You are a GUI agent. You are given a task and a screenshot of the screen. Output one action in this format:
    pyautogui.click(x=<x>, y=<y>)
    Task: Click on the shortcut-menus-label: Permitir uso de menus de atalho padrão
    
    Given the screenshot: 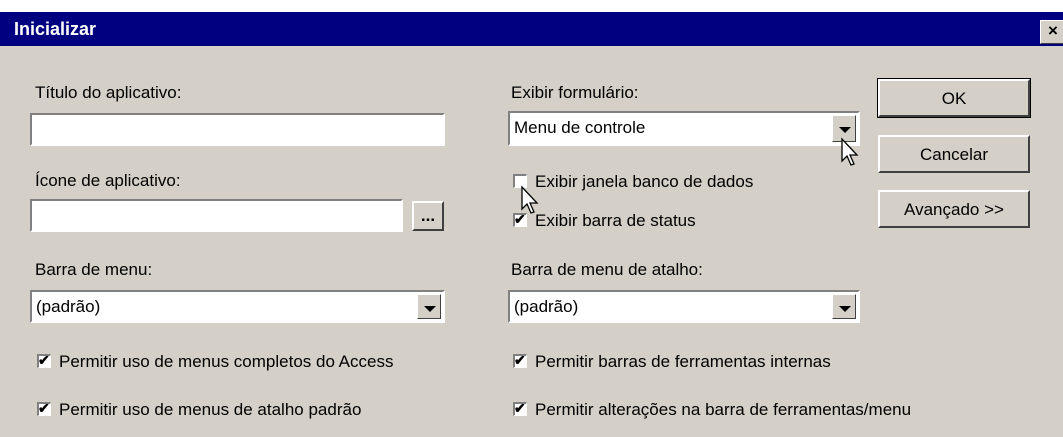 What is the action you would take?
    pyautogui.click(x=210, y=409)
    